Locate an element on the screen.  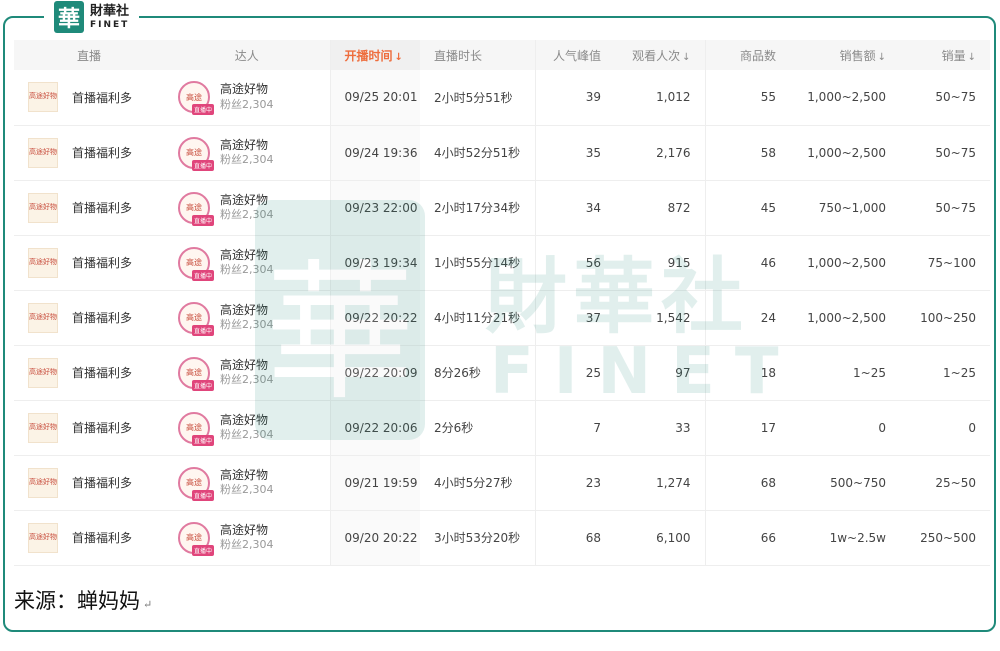
sort-arrow-icon: ↓ is located at coordinates (686, 57).